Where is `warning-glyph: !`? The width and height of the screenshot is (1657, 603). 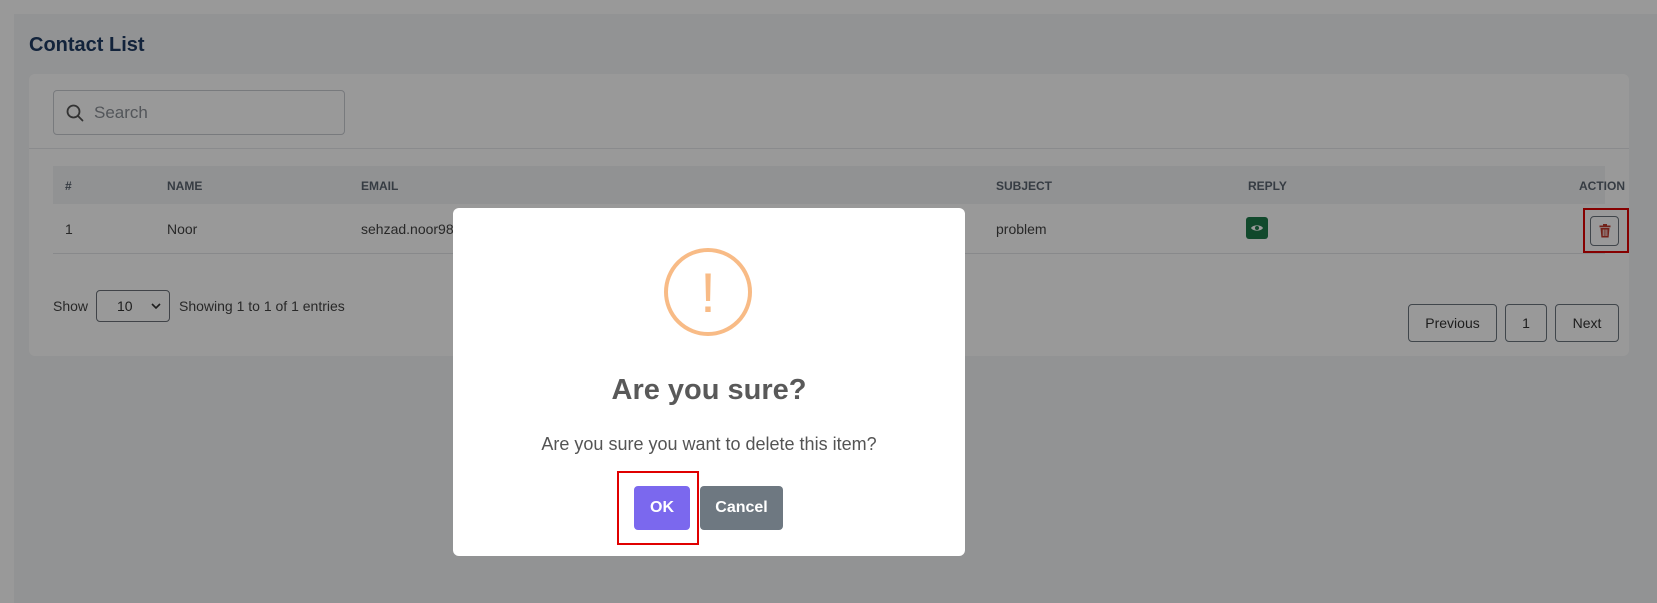
warning-glyph: ! is located at coordinates (708, 292).